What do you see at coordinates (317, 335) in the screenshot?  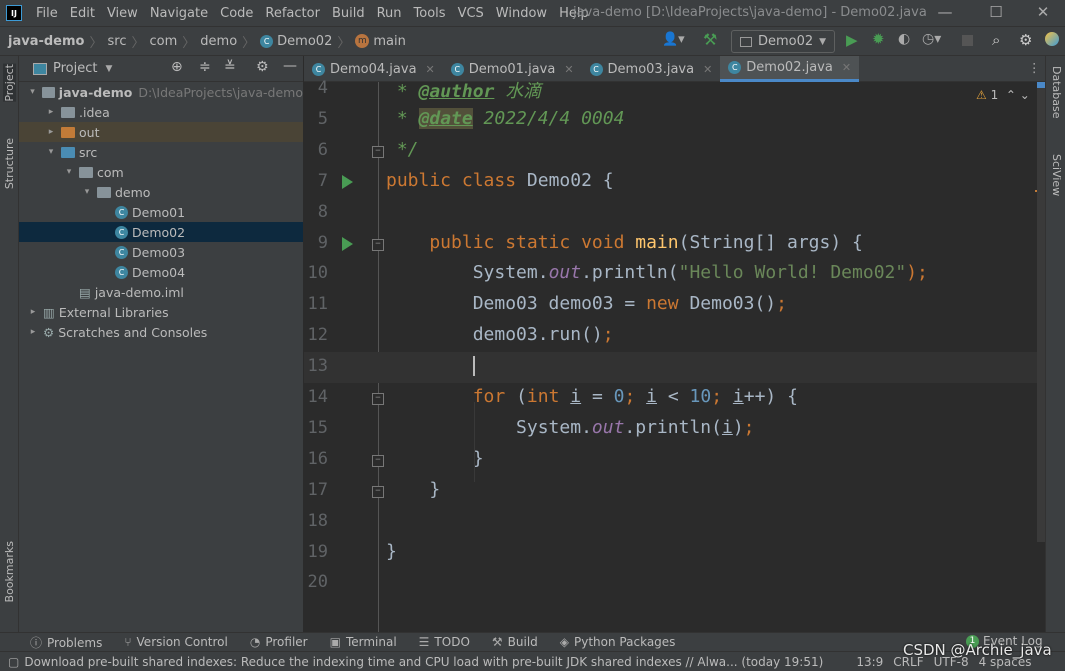 I see `line-number: 12` at bounding box center [317, 335].